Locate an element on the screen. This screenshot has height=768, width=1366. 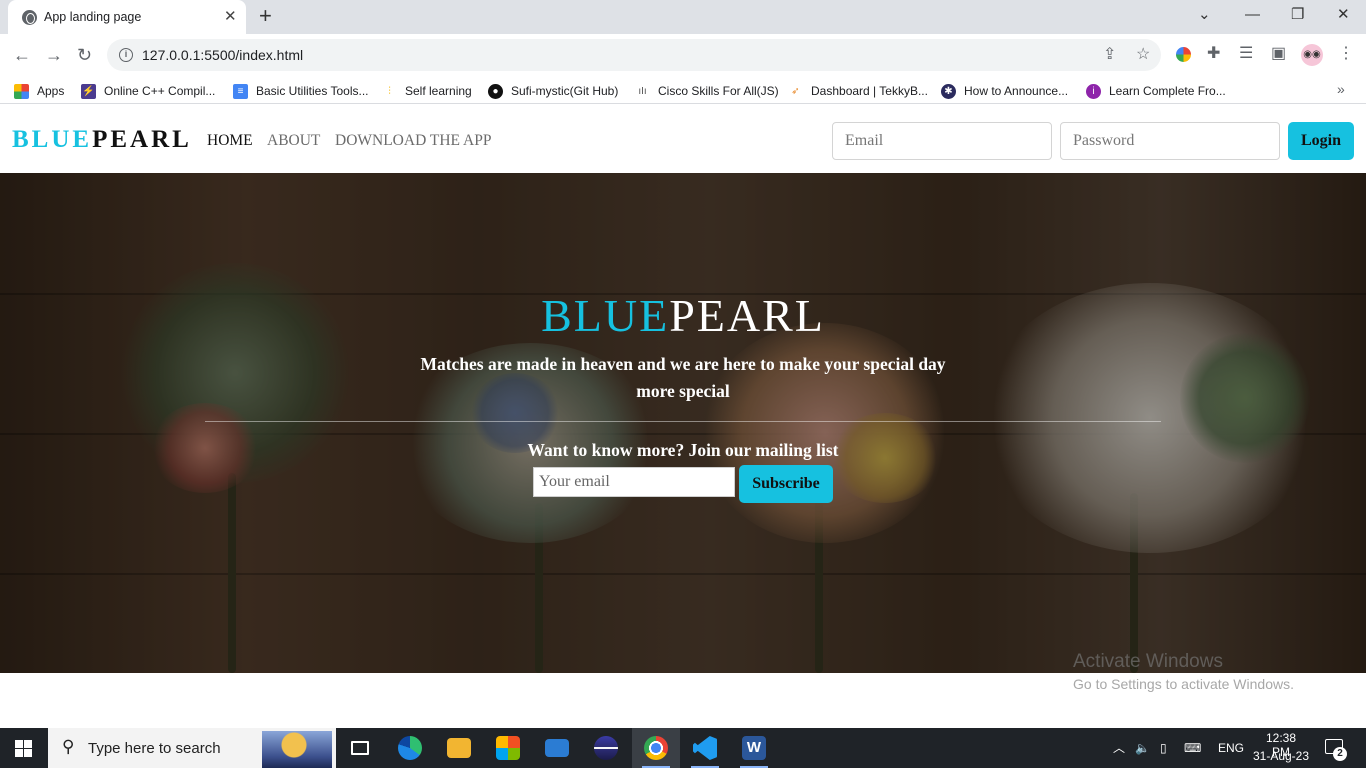
brand-blue-text: BLUE is located at coordinates (52, 139).